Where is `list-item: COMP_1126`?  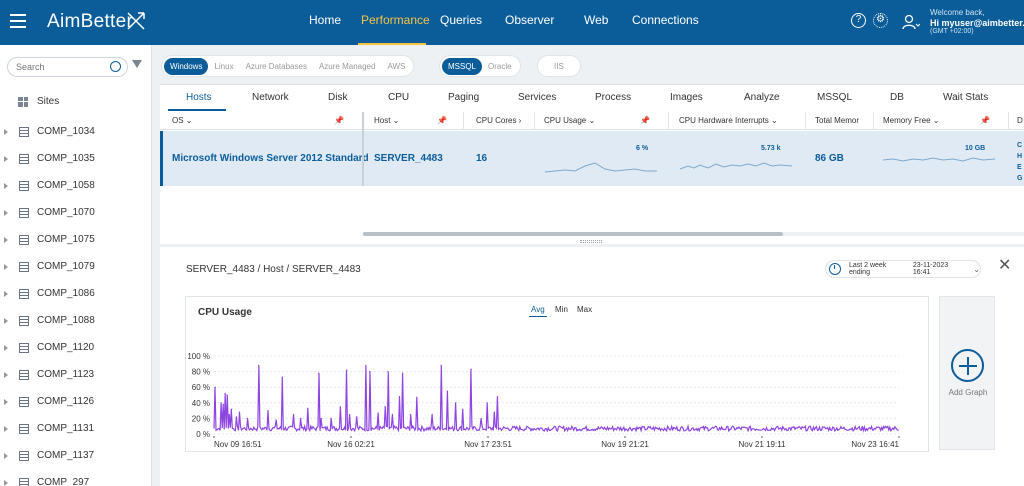
list-item: COMP_1126 is located at coordinates (76, 401).